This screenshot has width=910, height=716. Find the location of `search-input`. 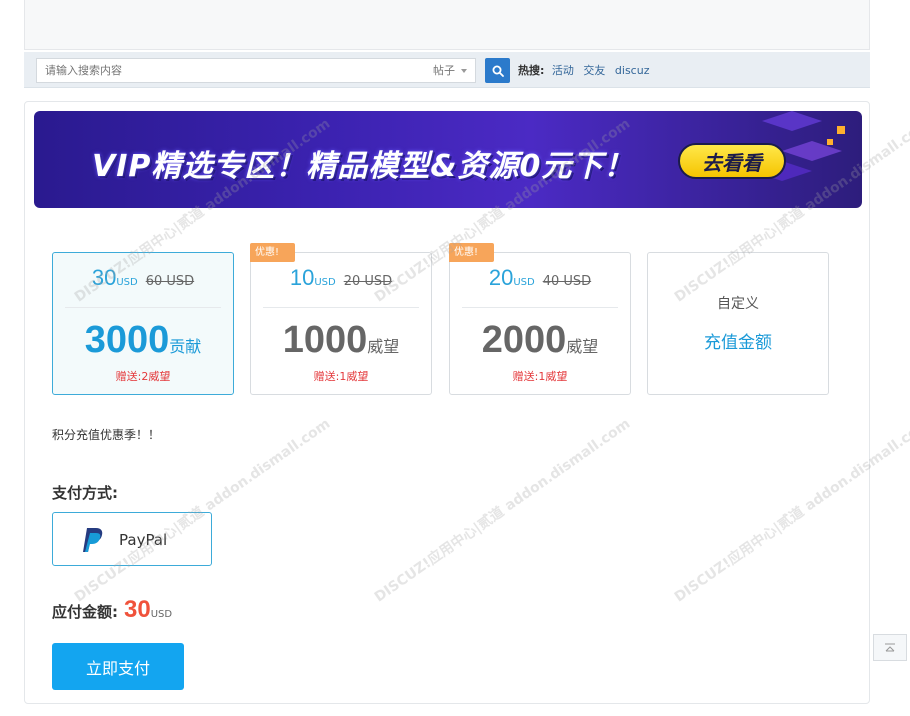

search-input is located at coordinates (232, 70).